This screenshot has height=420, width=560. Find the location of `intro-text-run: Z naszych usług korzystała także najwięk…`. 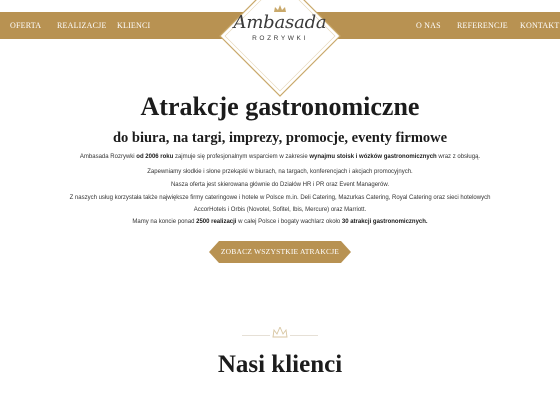

intro-text-run: Z naszych usług korzystała także najwięk… is located at coordinates (280, 198).